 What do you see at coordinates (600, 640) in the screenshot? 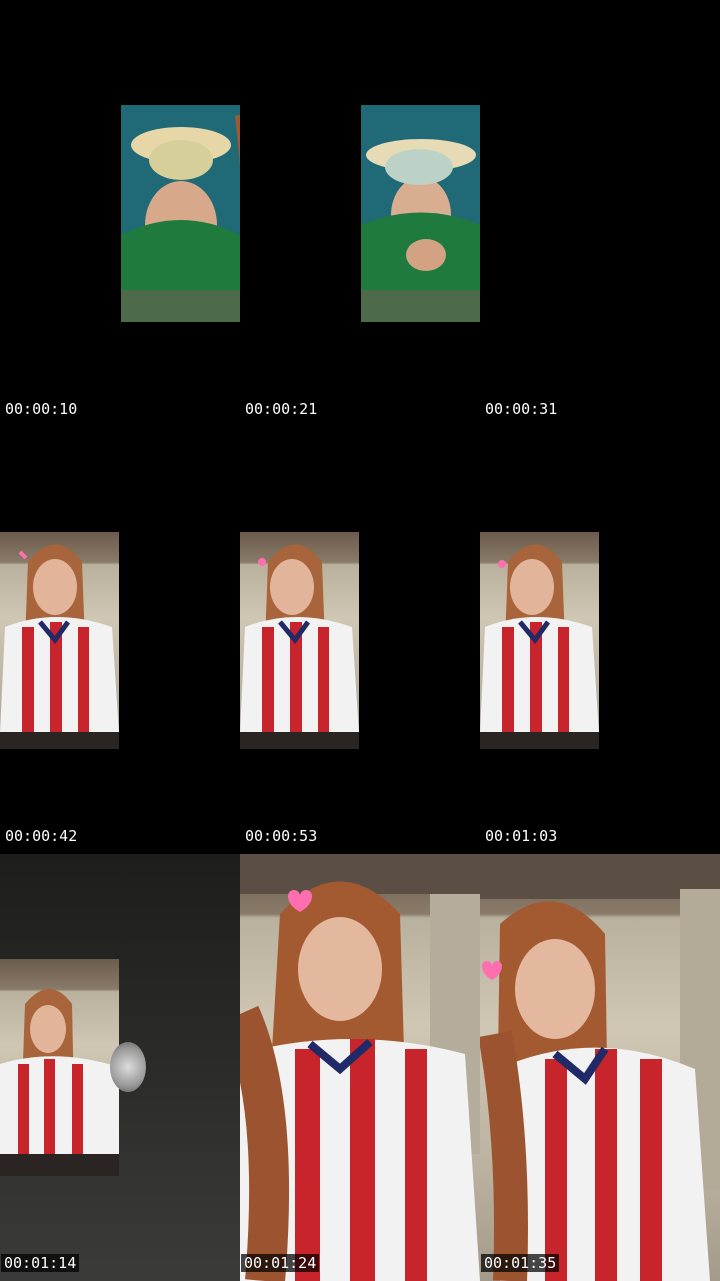
I see `frame-cell-6: 00:01:03` at bounding box center [600, 640].